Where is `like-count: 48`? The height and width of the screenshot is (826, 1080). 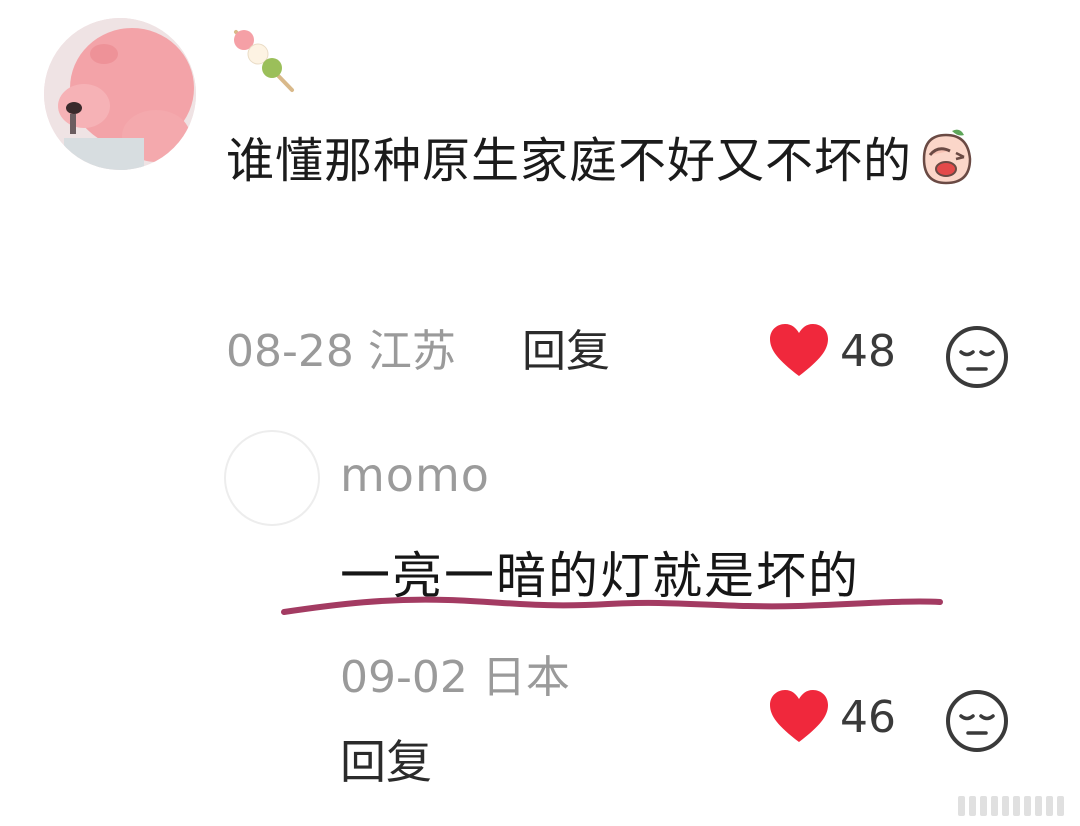
like-count: 48 is located at coordinates (868, 351).